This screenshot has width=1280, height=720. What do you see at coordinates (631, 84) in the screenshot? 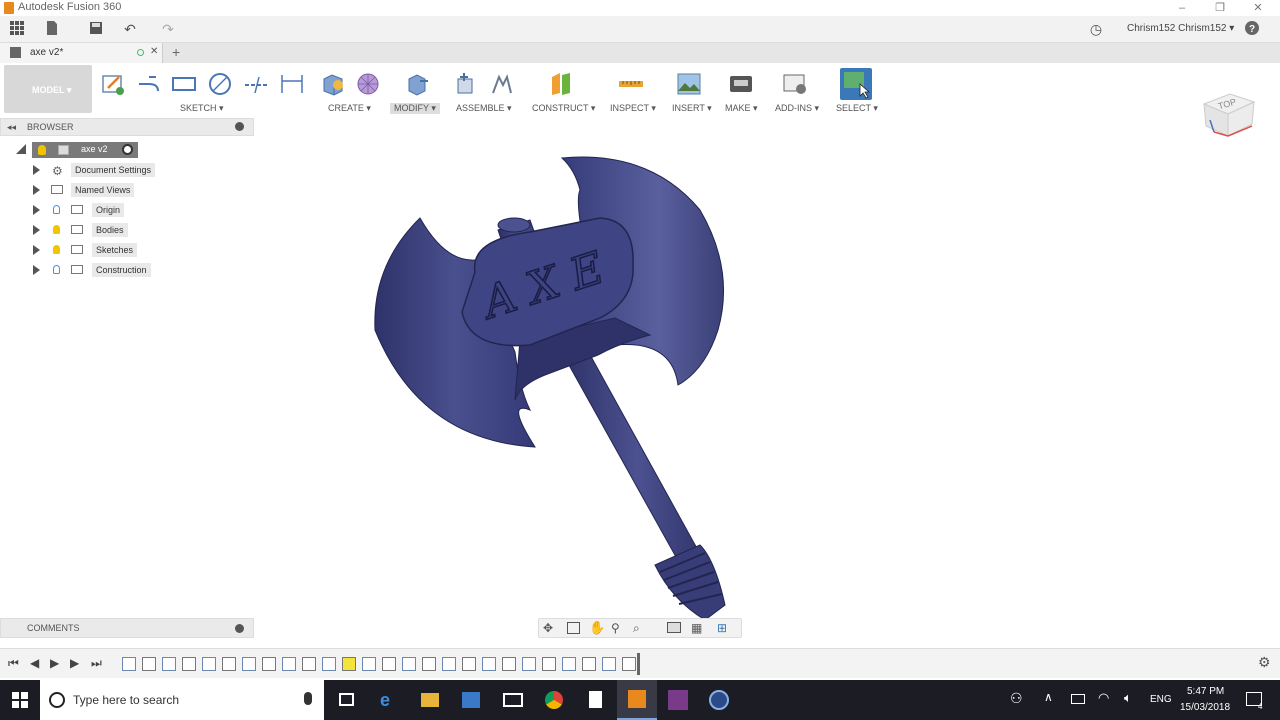
I see `measure-icon` at bounding box center [631, 84].